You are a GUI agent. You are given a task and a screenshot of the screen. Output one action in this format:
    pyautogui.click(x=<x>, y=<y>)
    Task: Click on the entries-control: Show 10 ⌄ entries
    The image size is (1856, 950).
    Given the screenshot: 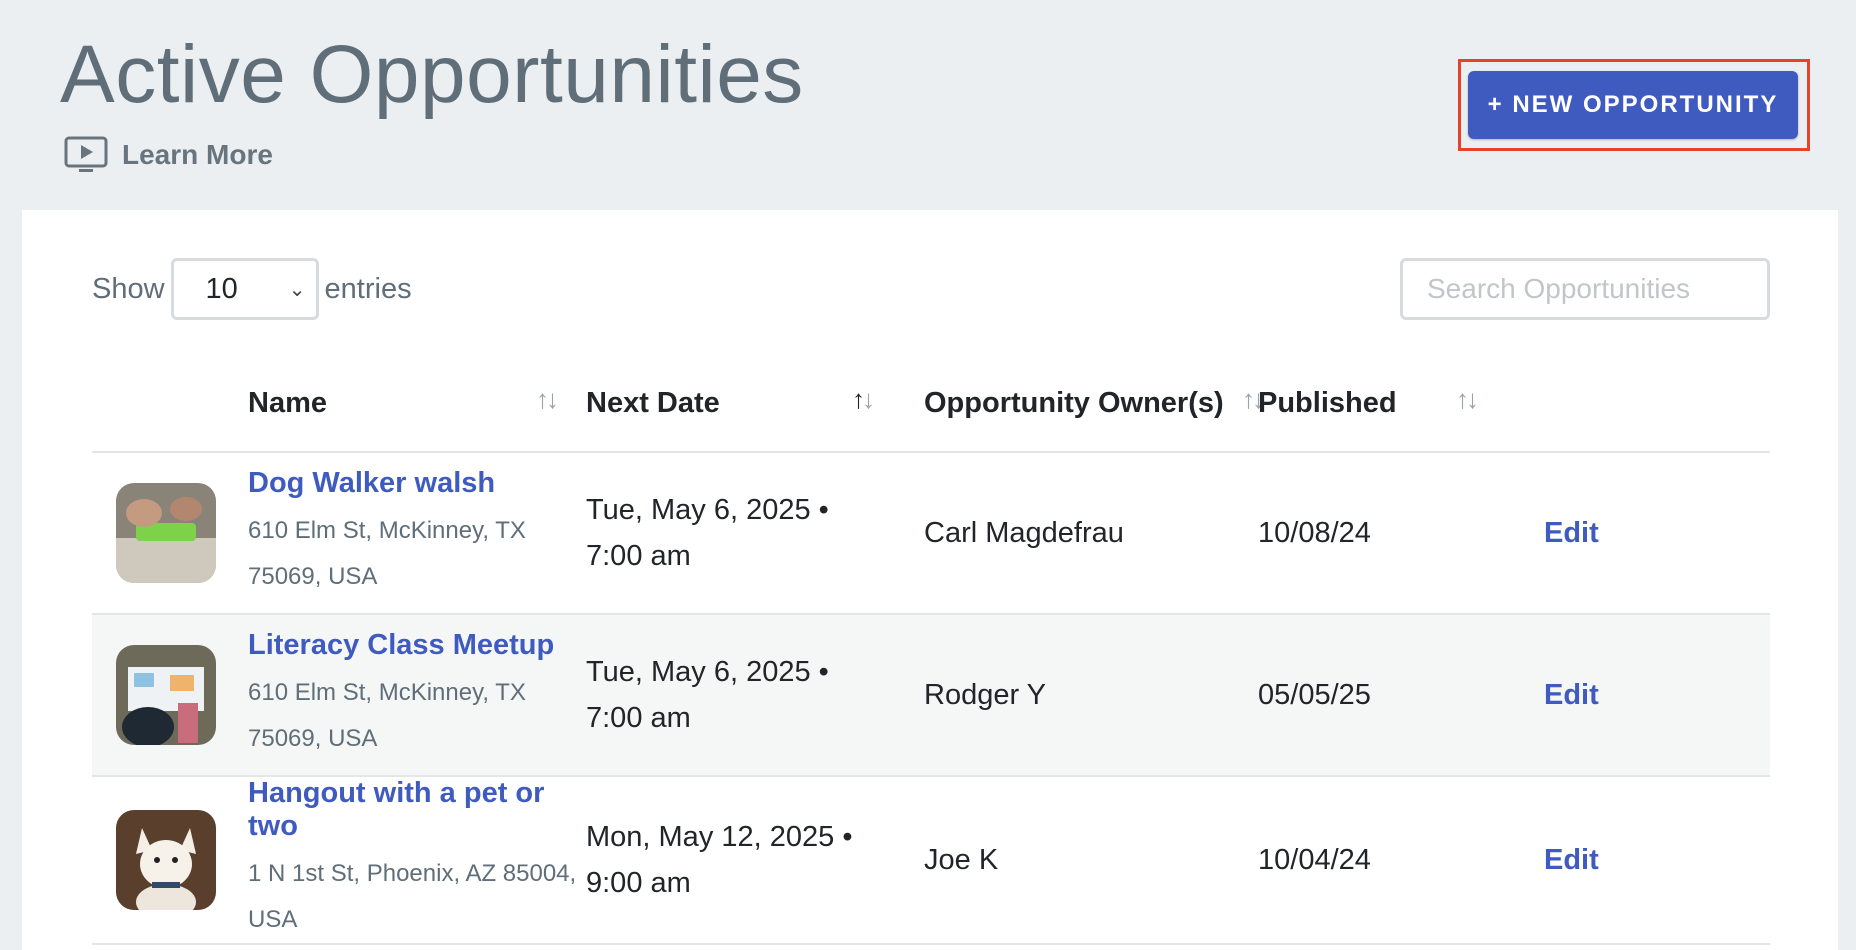 What is the action you would take?
    pyautogui.click(x=252, y=289)
    